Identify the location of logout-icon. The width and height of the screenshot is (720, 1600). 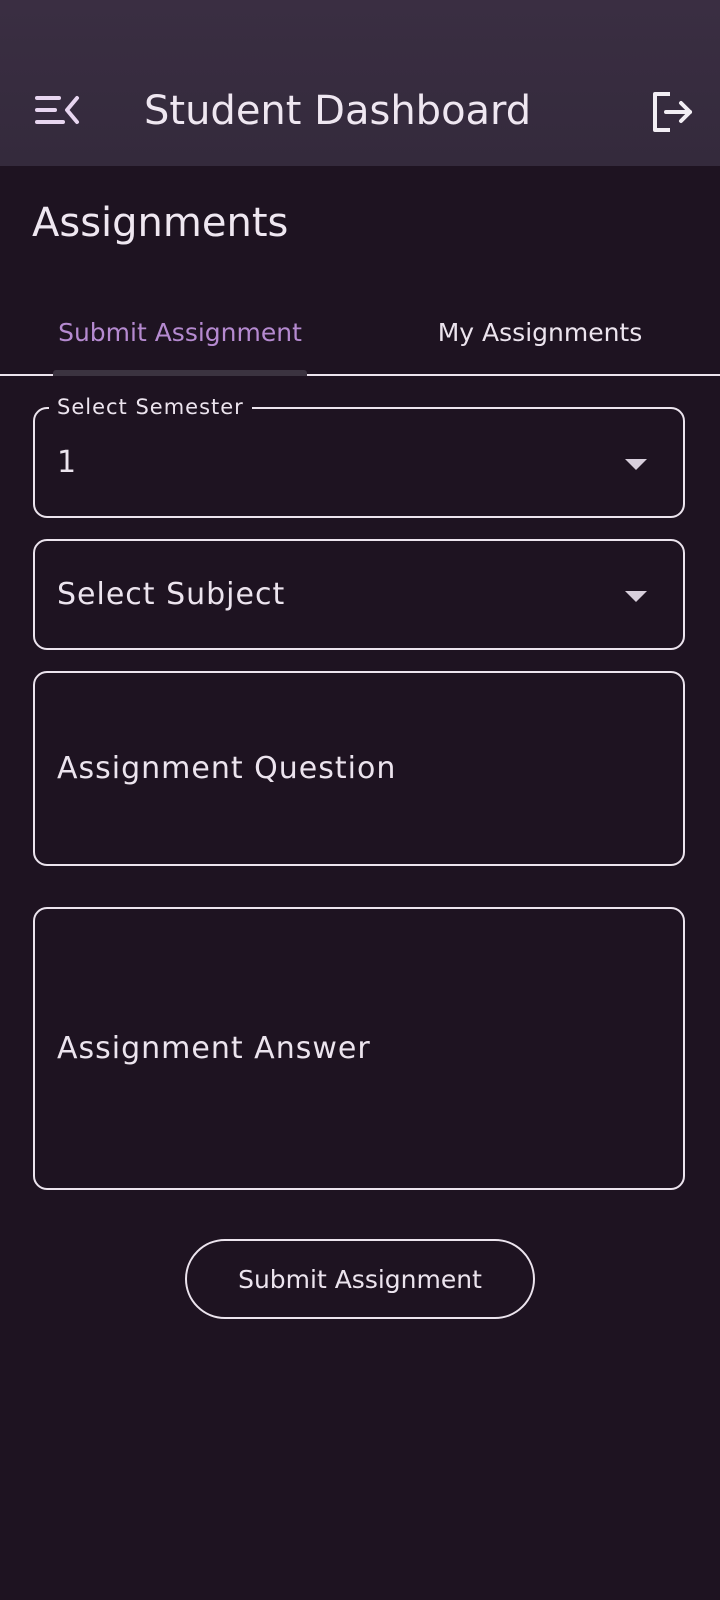
(672, 112).